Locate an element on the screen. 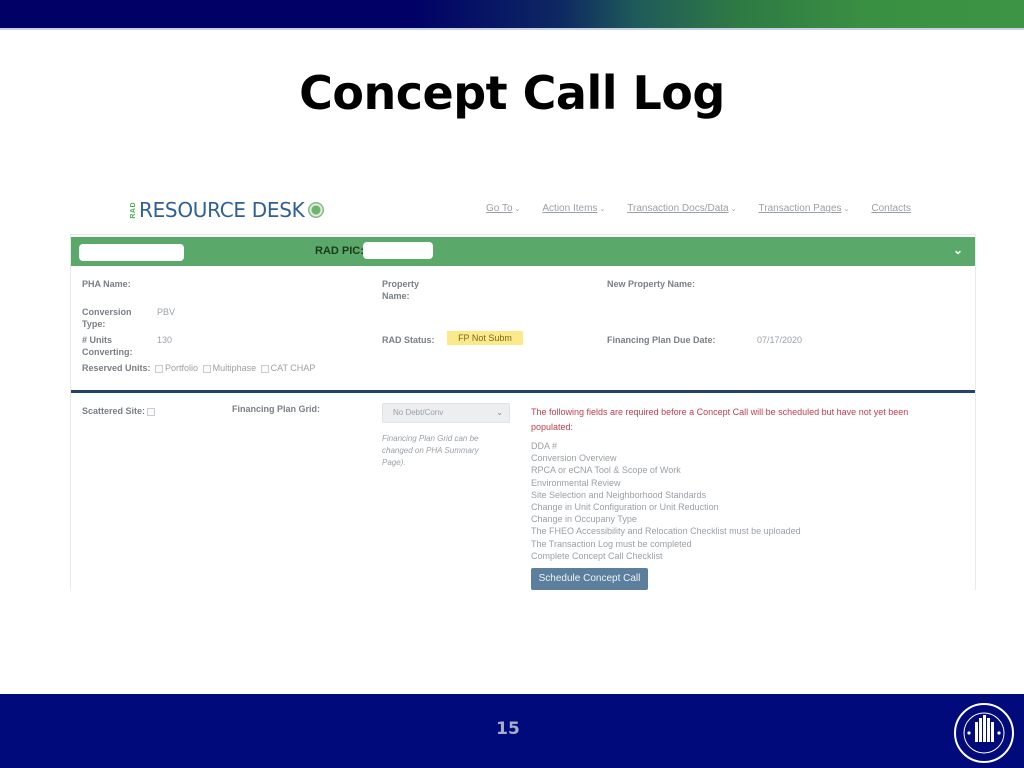 The width and height of the screenshot is (1024, 768). nav-label: Contacts is located at coordinates (891, 208).